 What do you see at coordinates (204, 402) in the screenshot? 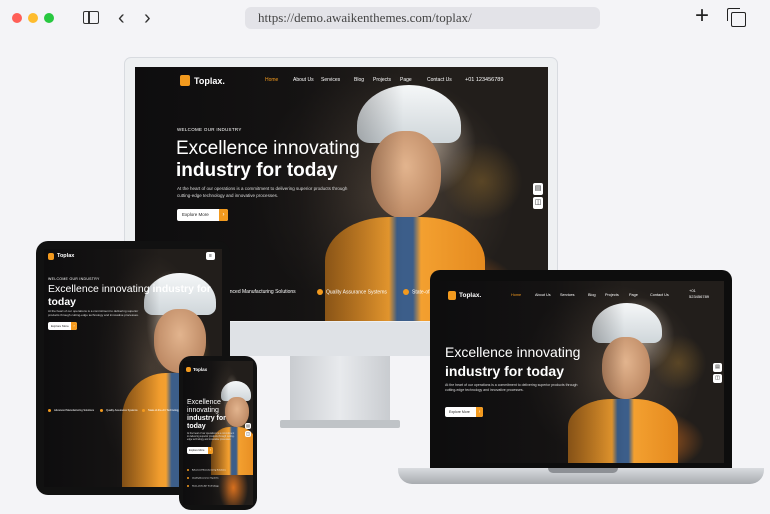
I see `hero-headline-line1: Excellence` at bounding box center [204, 402].